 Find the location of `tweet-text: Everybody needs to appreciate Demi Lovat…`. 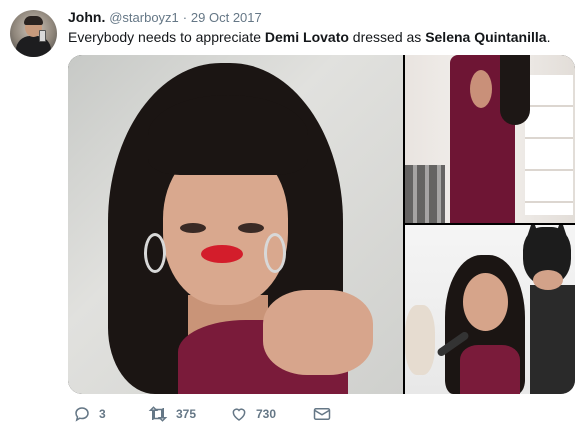

tweet-text: Everybody needs to appreciate Demi Lovat… is located at coordinates (309, 37).